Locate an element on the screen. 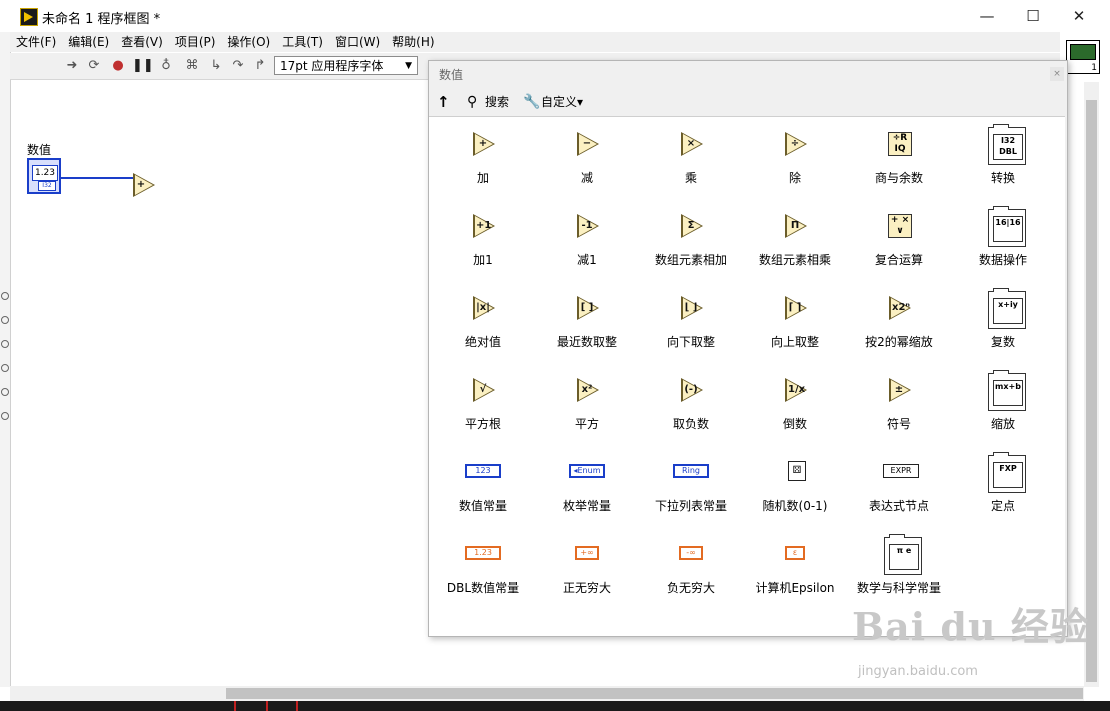 This screenshot has height=711, width=1110. palette-item-label: DBL数值常量 is located at coordinates (483, 588).